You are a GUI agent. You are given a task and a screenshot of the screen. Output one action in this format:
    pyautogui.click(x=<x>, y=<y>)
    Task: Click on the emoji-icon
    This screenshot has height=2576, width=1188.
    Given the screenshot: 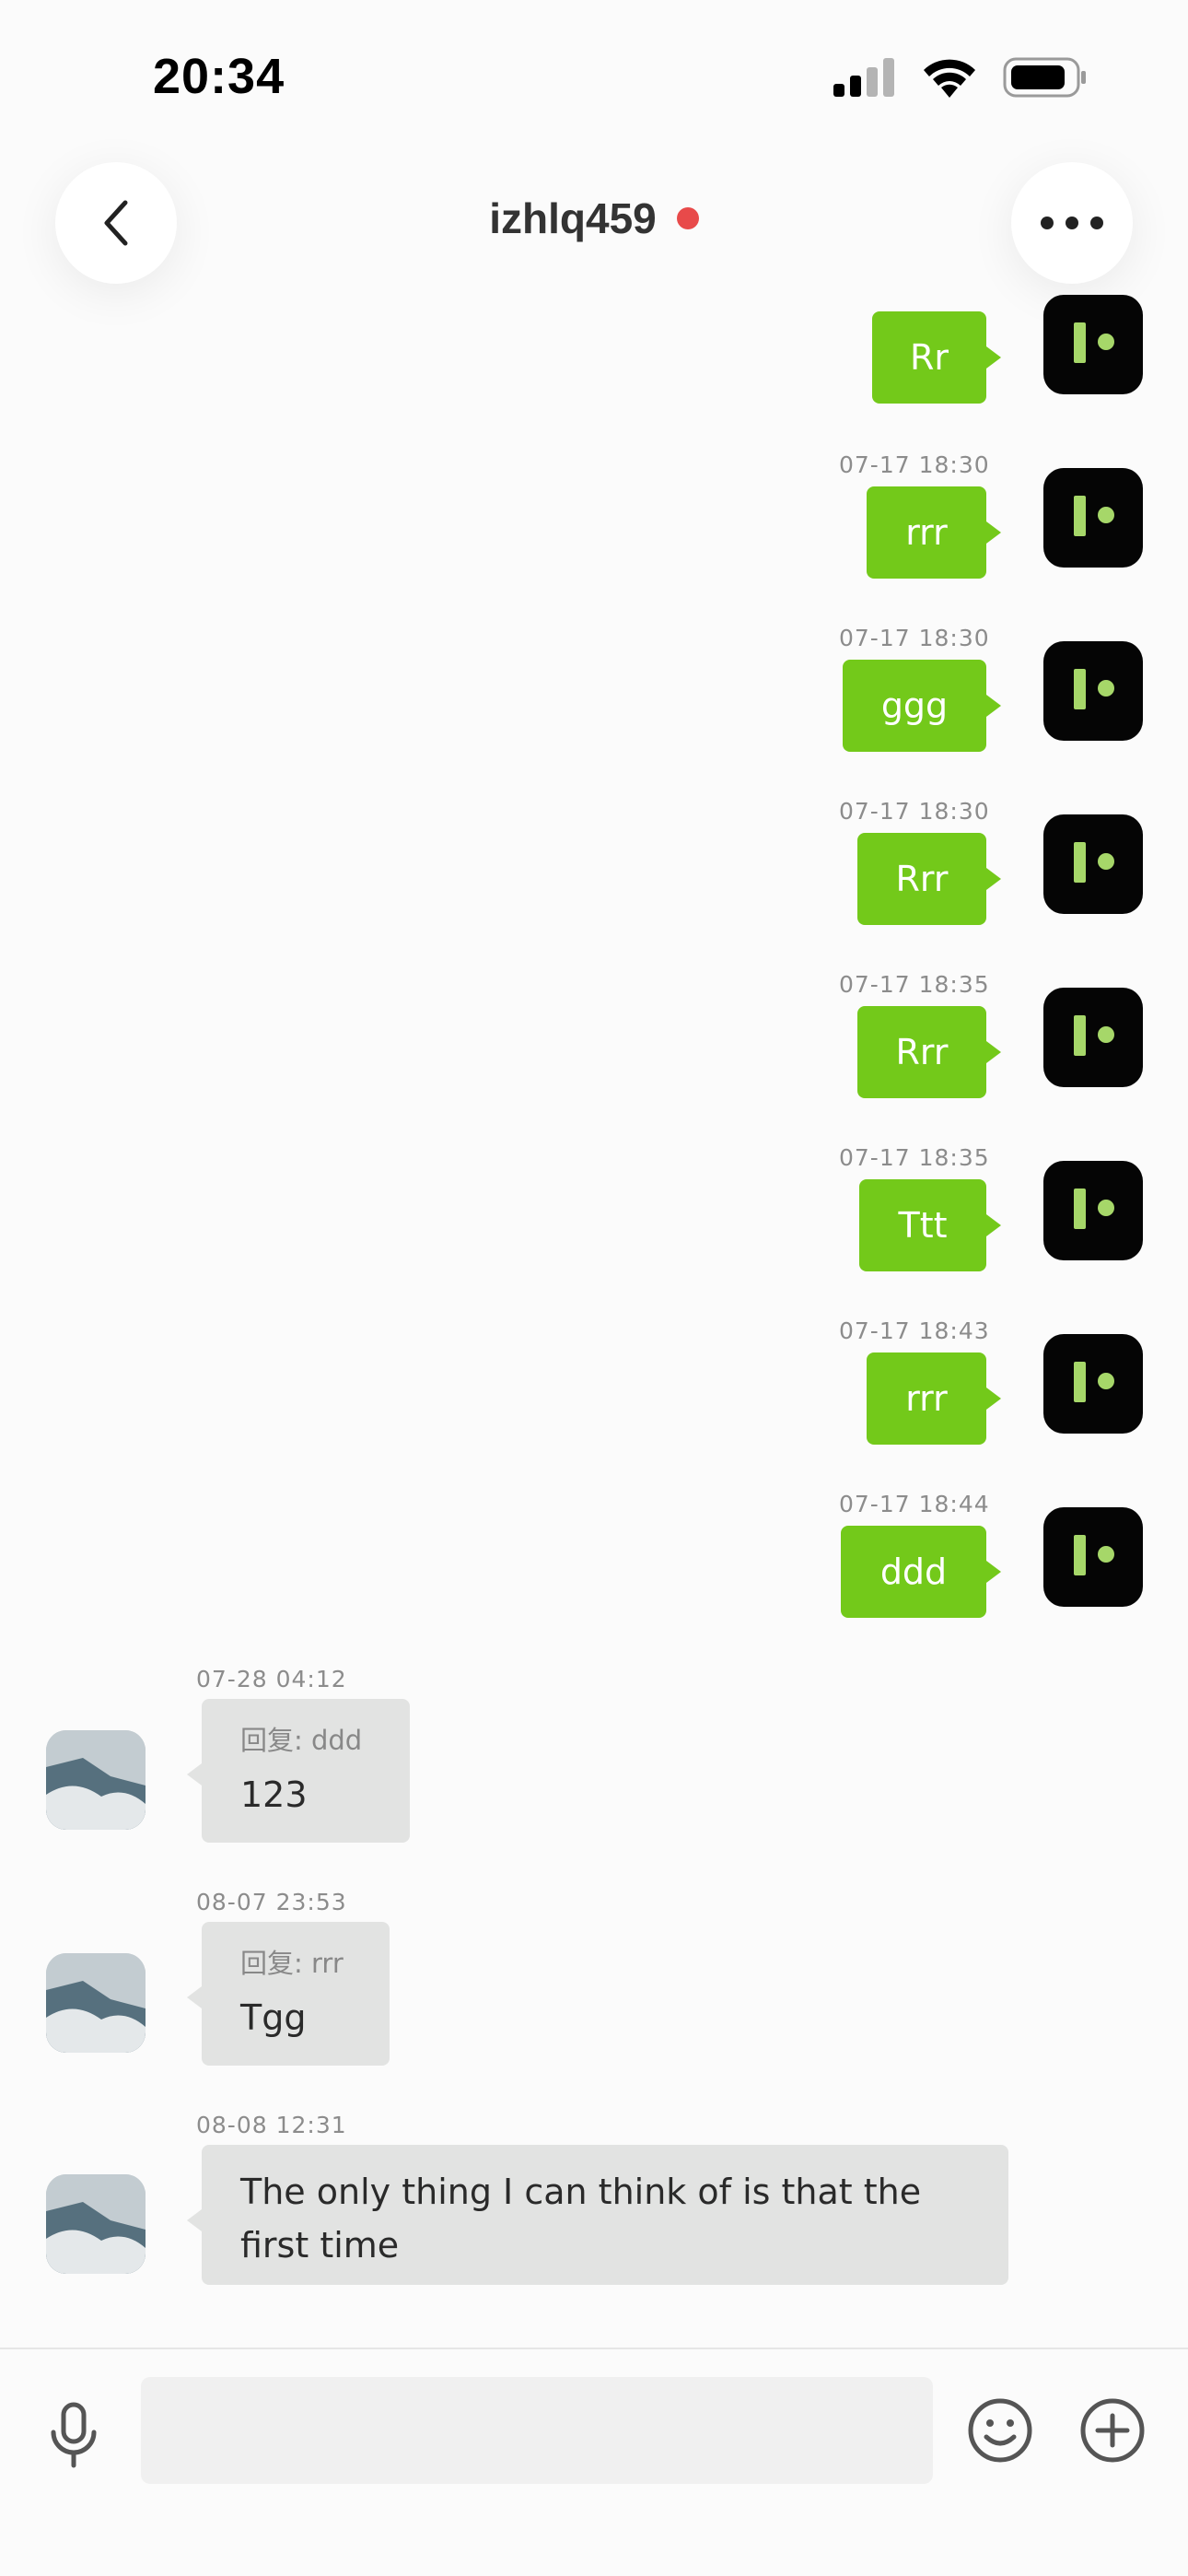 What is the action you would take?
    pyautogui.click(x=1000, y=2430)
    